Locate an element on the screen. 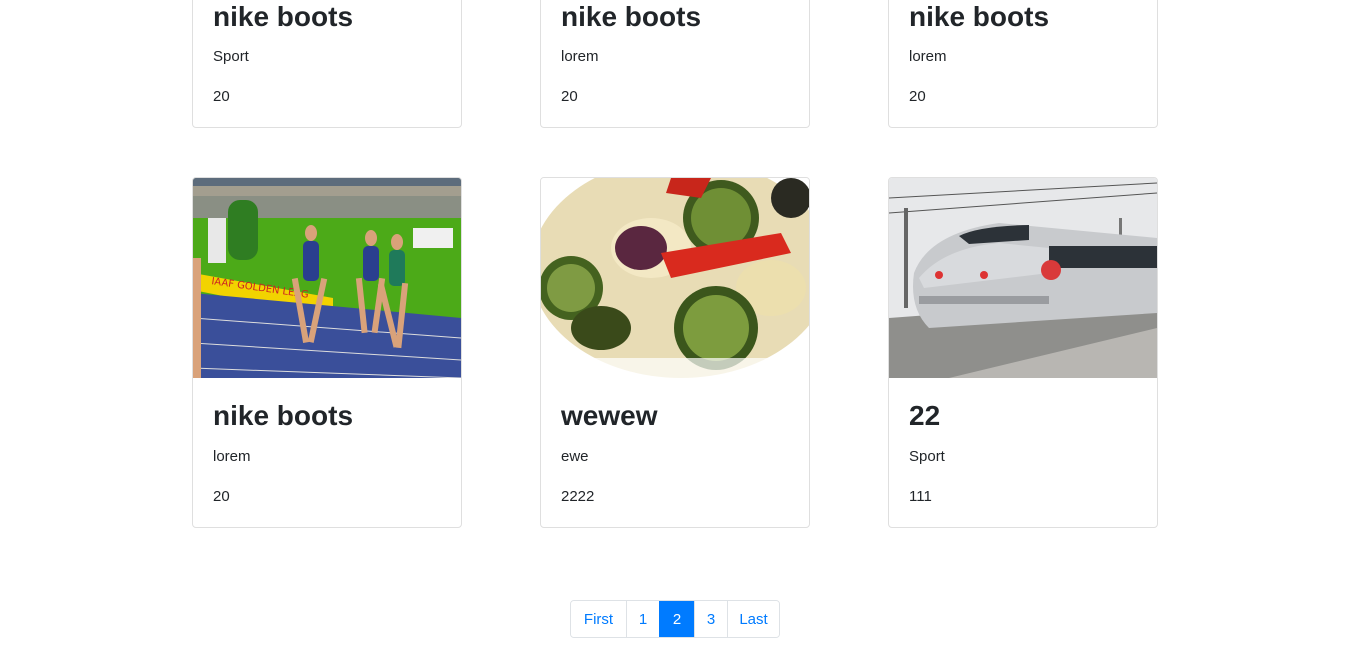 This screenshot has width=1349, height=654. card-price: 111 is located at coordinates (920, 496).